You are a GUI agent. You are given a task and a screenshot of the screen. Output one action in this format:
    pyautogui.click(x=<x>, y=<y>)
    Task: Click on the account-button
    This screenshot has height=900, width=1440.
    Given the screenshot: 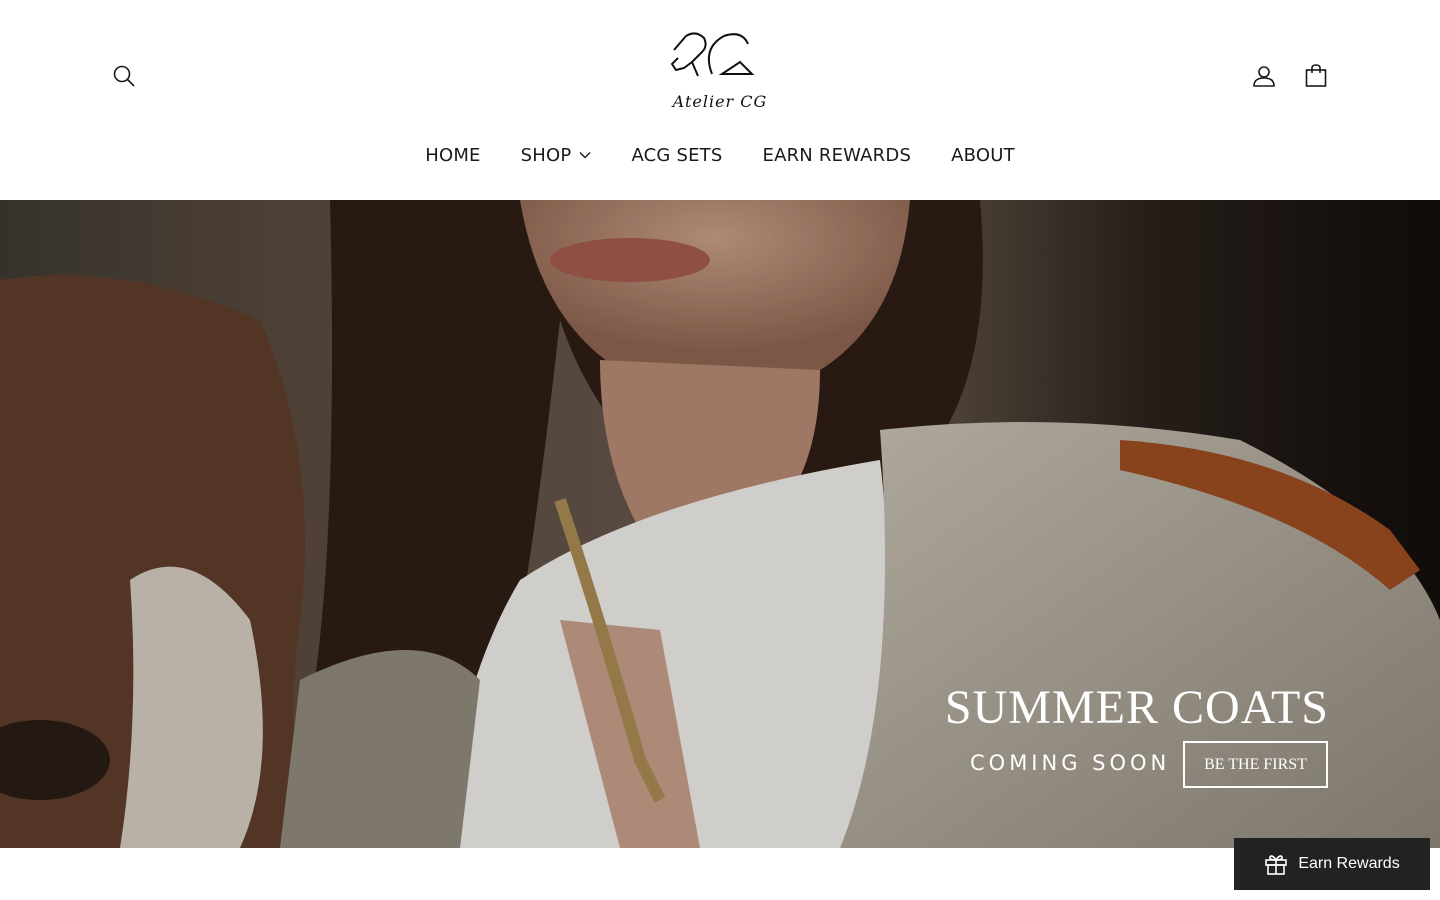 What is the action you would take?
    pyautogui.click(x=1264, y=76)
    